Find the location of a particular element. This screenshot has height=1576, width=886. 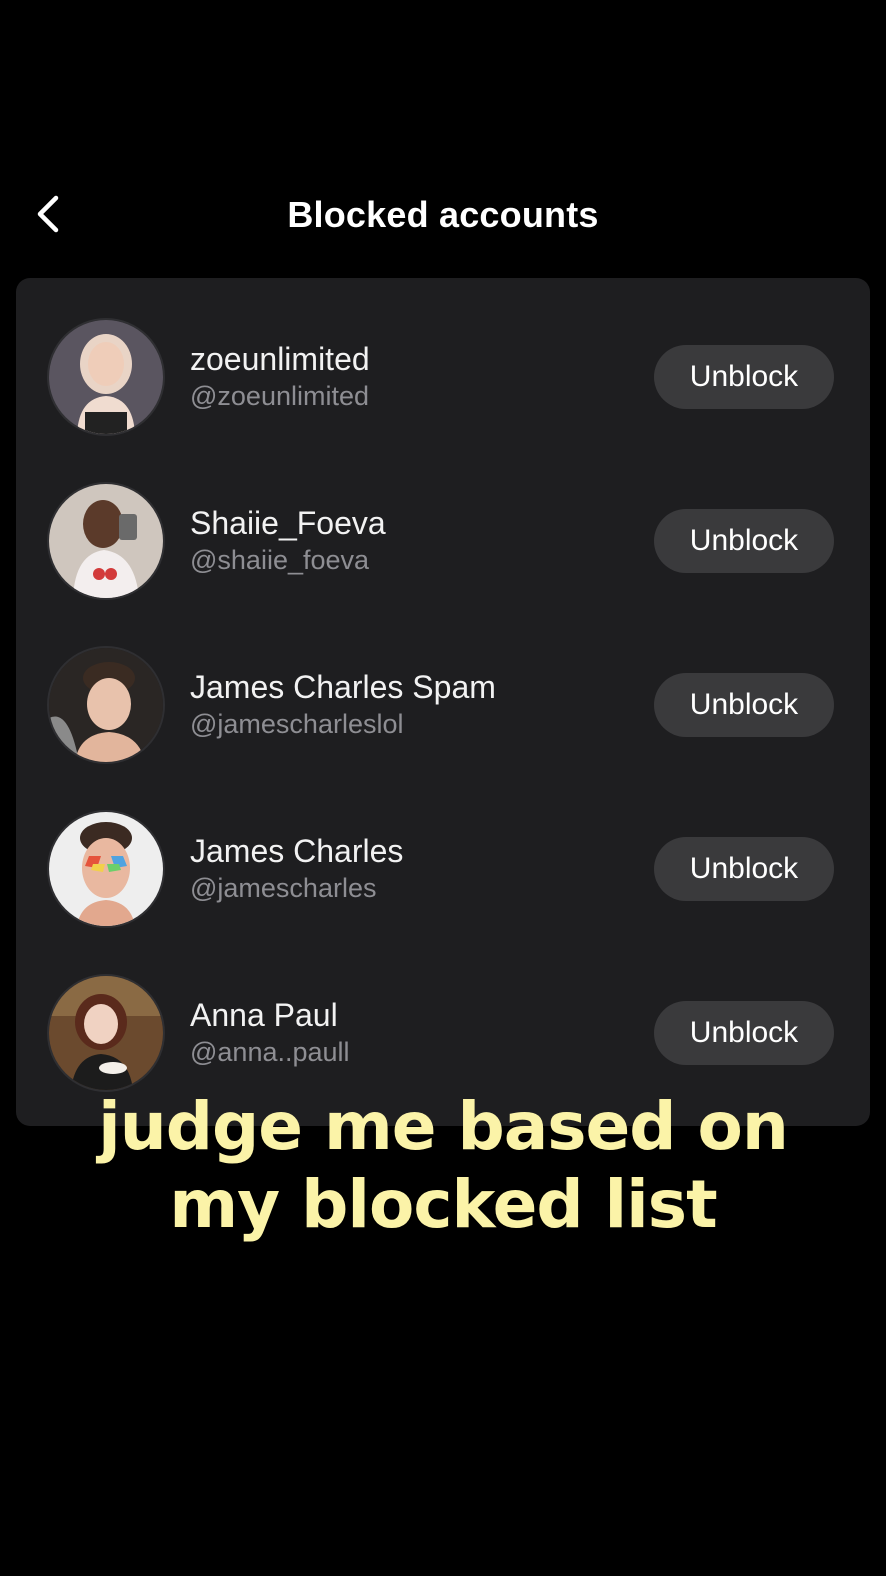

account-names: Anna Paul @anna..paull is located at coordinates (270, 1033).